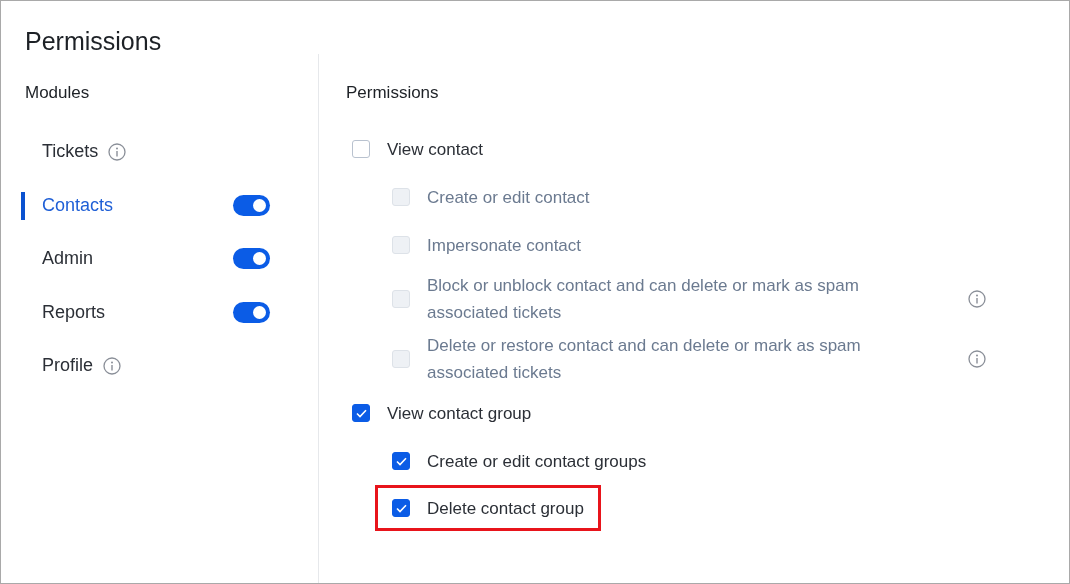 The width and height of the screenshot is (1070, 584). Describe the element at coordinates (68, 259) in the screenshot. I see `module-tab: Admin` at that location.